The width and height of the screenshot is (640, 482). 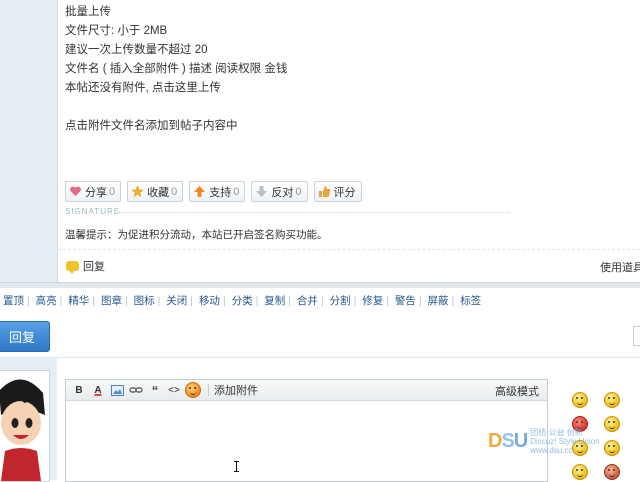 I want to click on reply-button: 回复, so click(x=25, y=336).